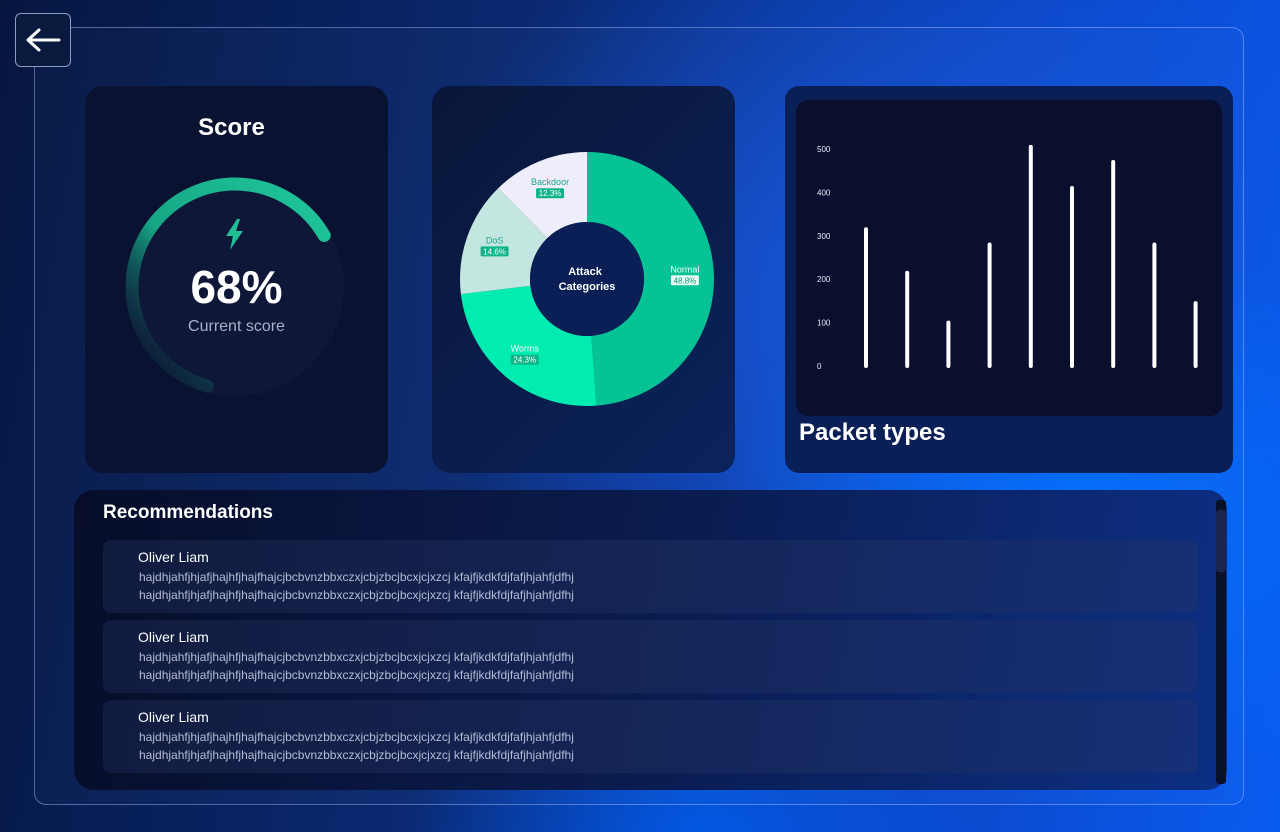  I want to click on score-title: Score, so click(231, 127).